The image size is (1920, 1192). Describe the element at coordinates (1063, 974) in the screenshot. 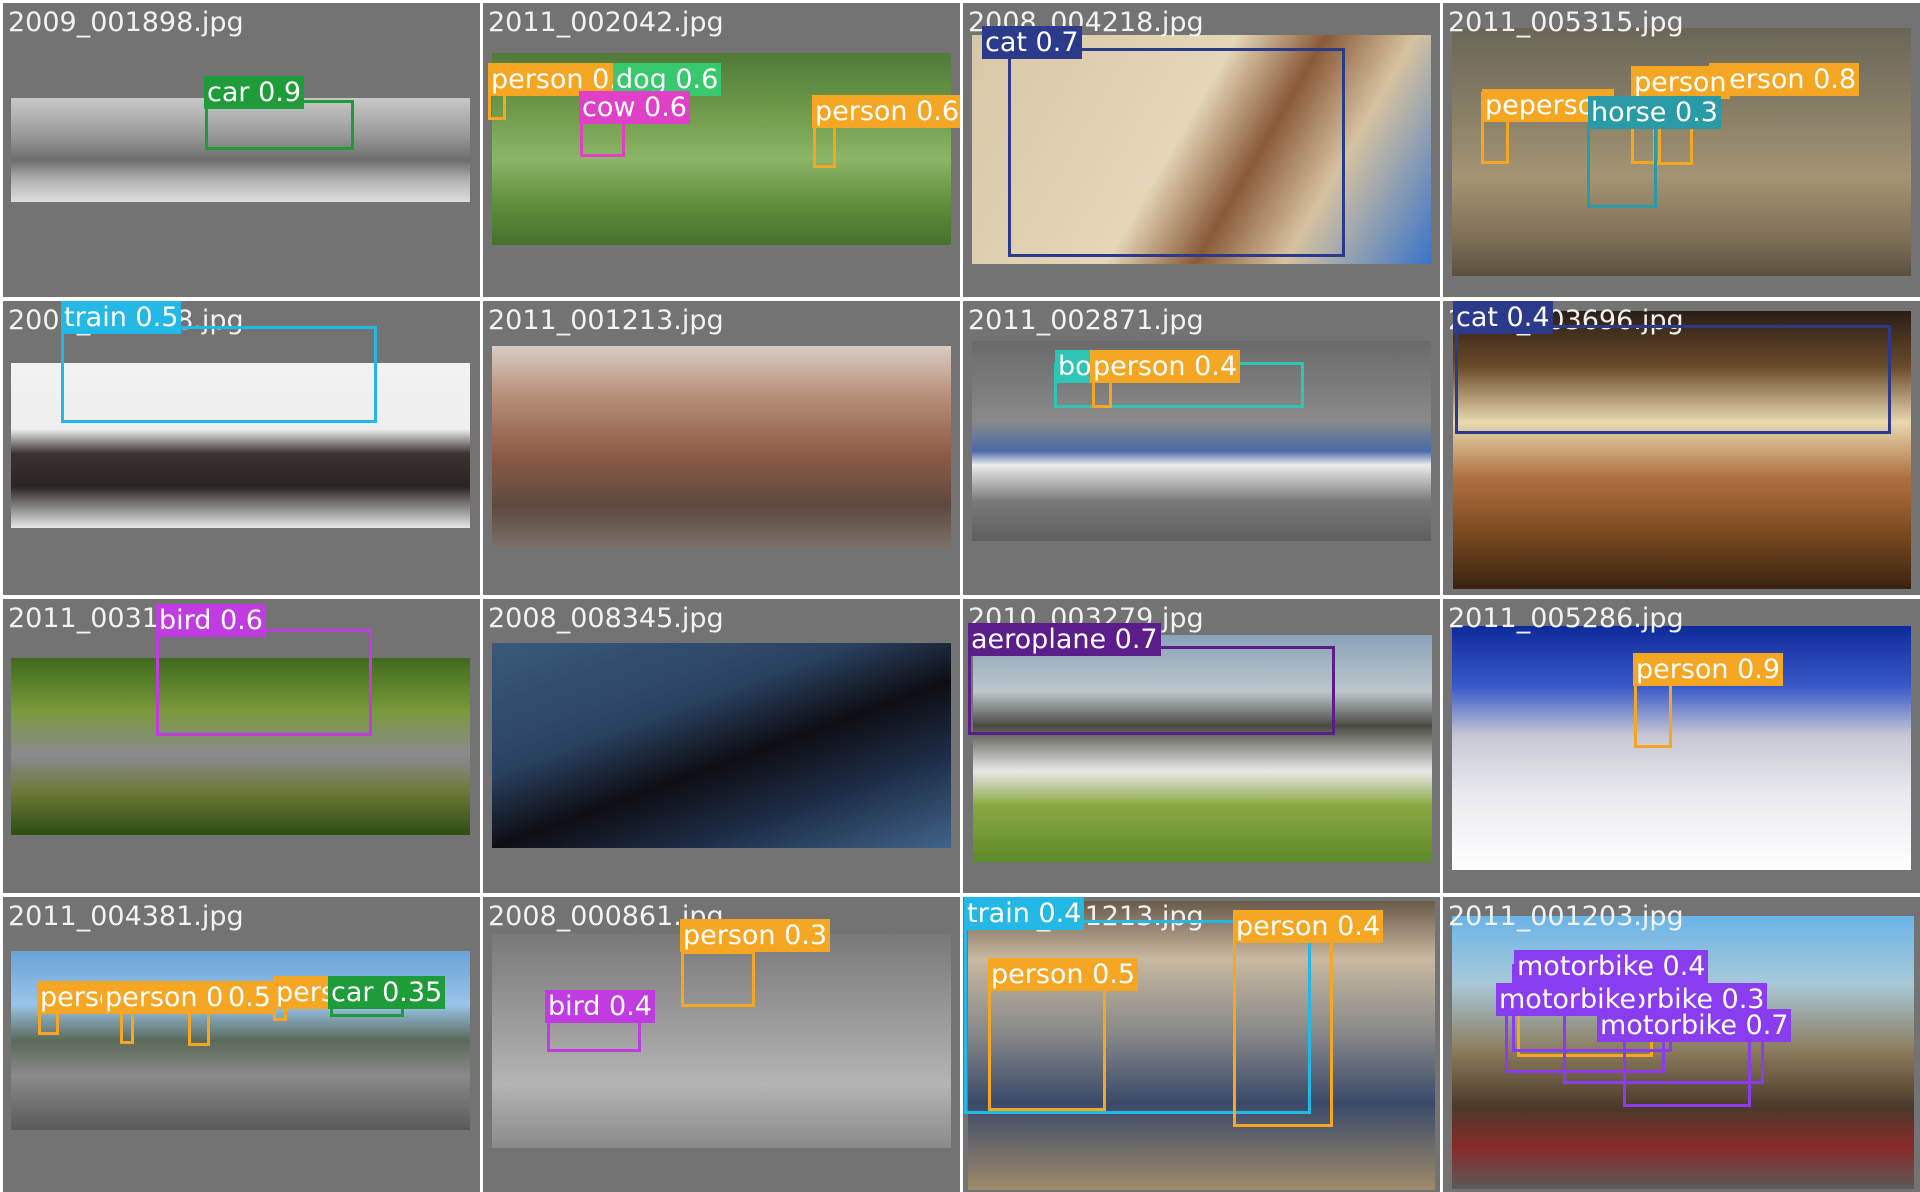

I see `detection-label: person 0.5` at that location.